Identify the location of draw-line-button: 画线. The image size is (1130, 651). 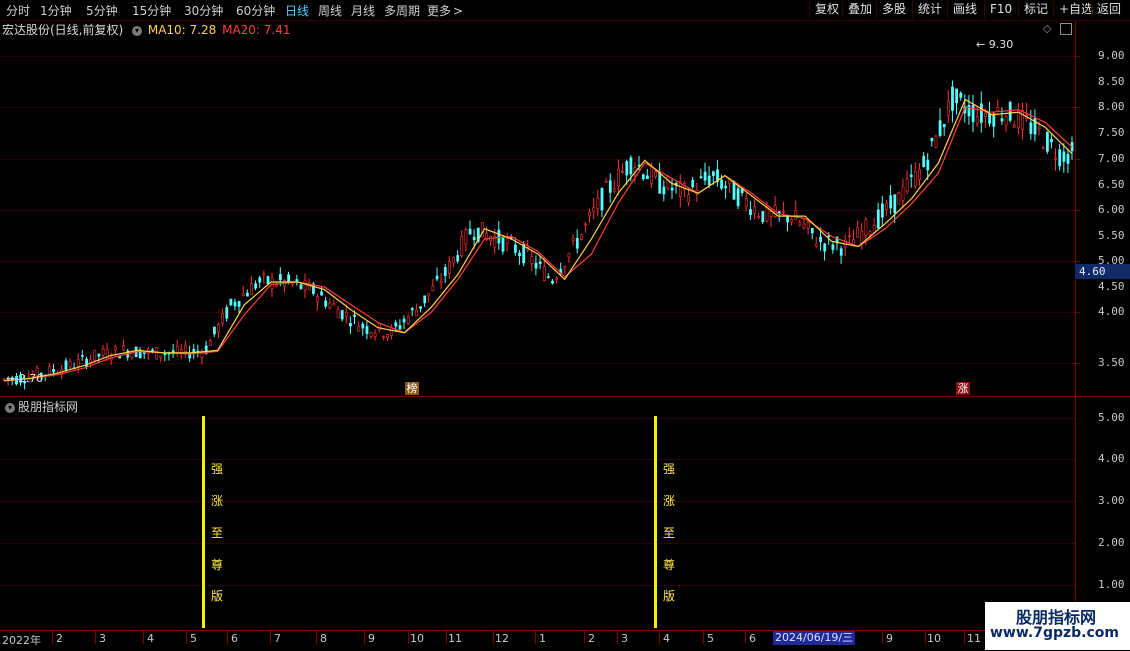
(964, 9).